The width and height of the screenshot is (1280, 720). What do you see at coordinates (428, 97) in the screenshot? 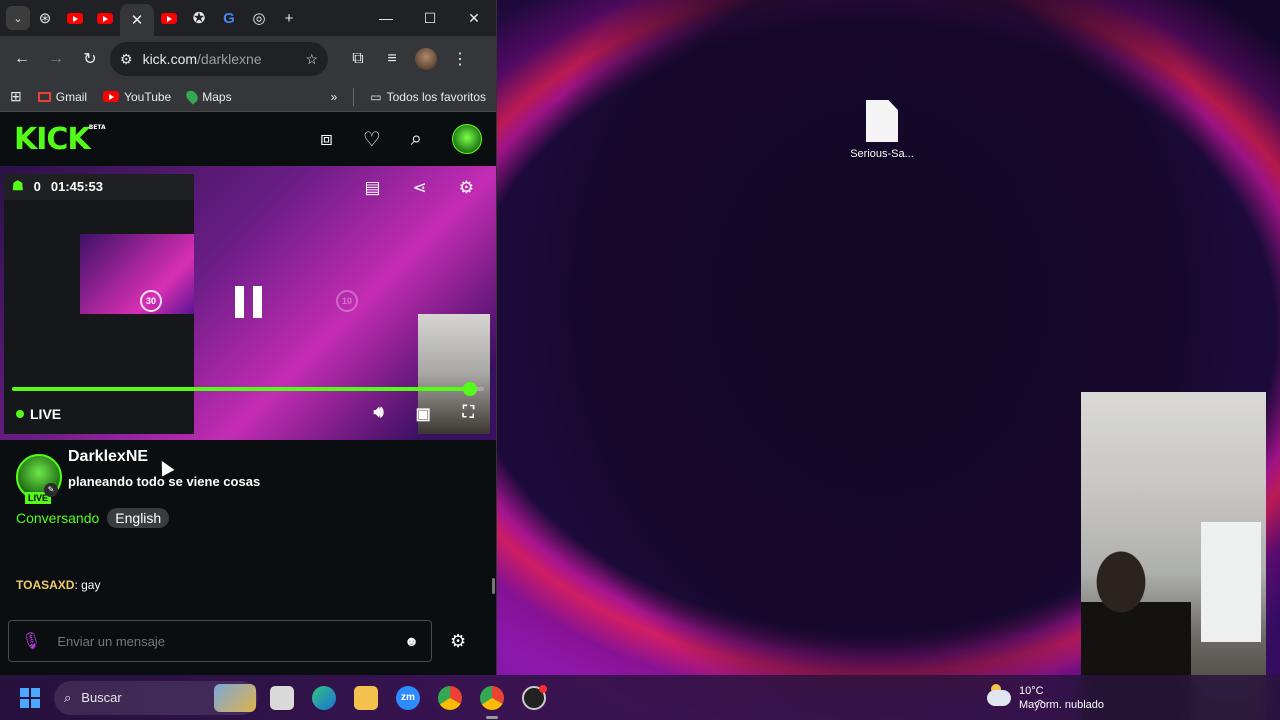
I see `all-bookmarks-button: ▭ Todos los favoritos` at bounding box center [428, 97].